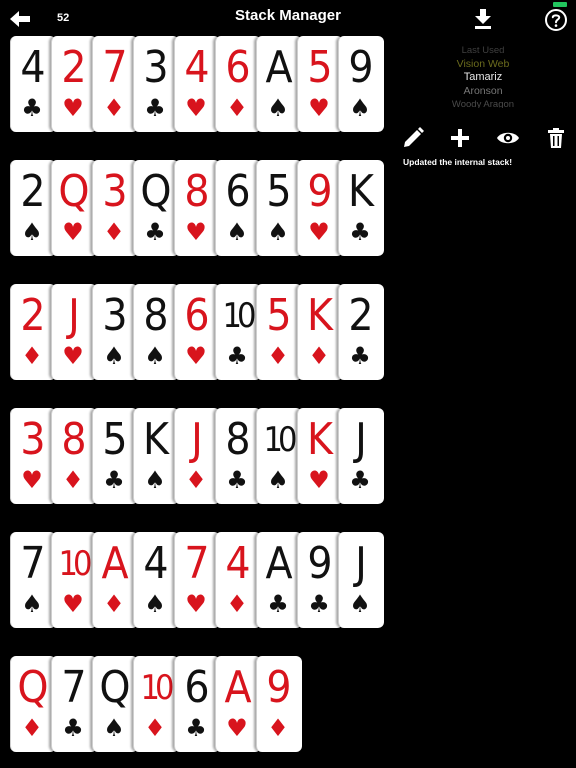  What do you see at coordinates (156, 704) in the screenshot?
I see `playing-card: 10 ♦` at bounding box center [156, 704].